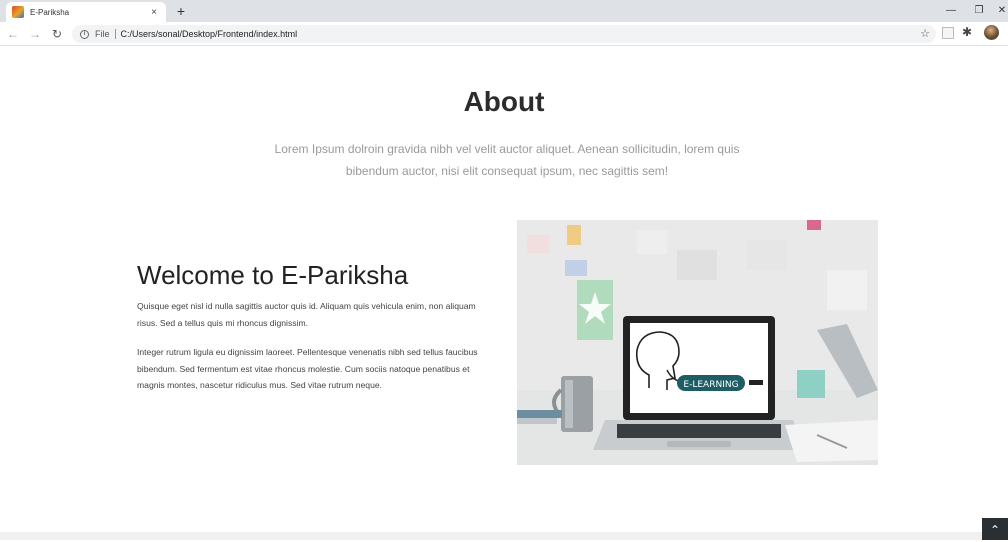 The image size is (1008, 542). I want to click on extension-icon, so click(948, 33).